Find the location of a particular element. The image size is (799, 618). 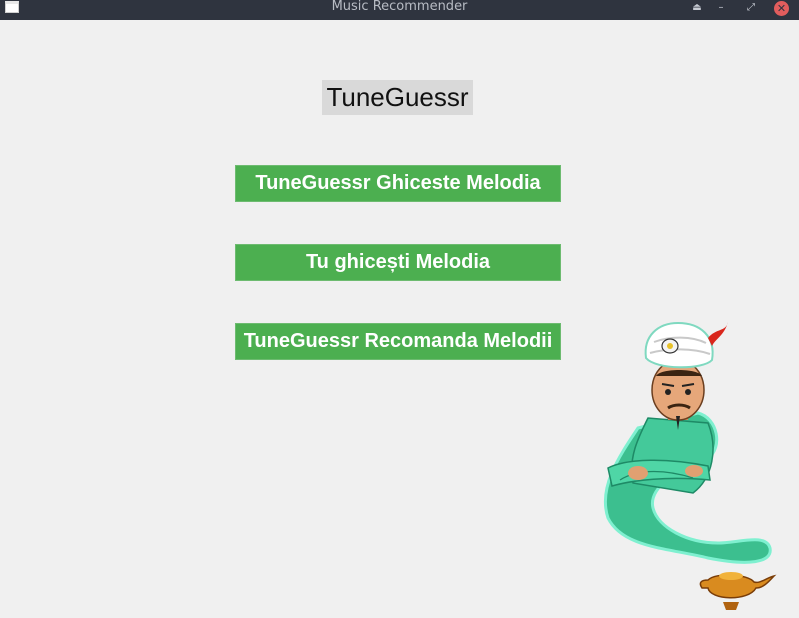

eject-icon: ⏏ is located at coordinates (697, 8).